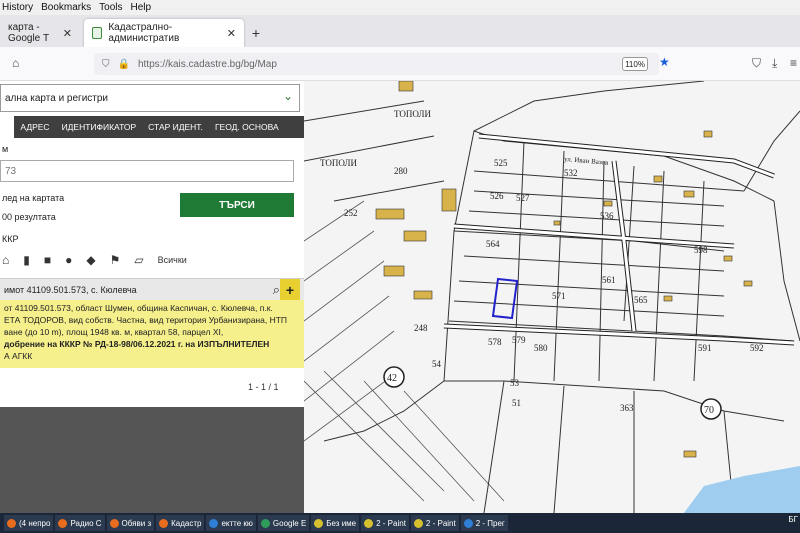 The width and height of the screenshot is (800, 533). I want to click on taskbar-item-label: Кадастр, so click(186, 523).